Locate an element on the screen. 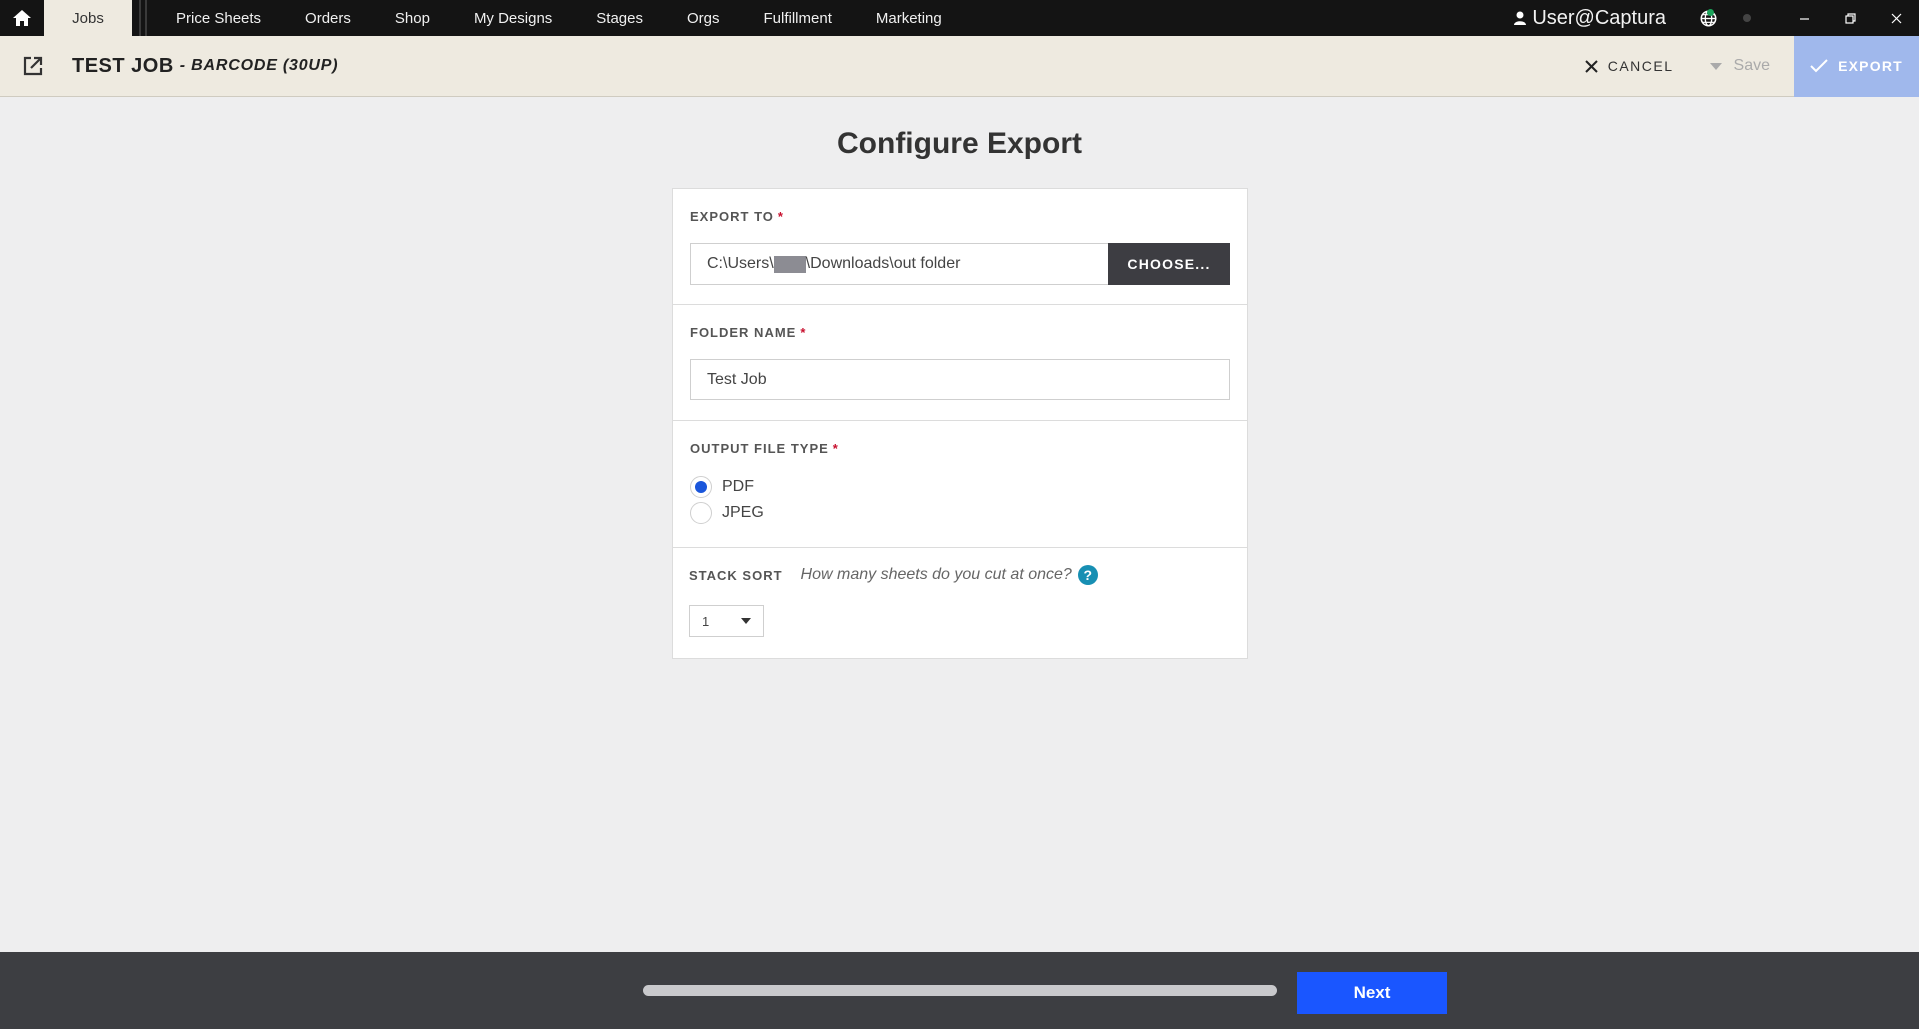 This screenshot has height=1029, width=1919. tab-price-sheets: Price Sheets is located at coordinates (218, 18).